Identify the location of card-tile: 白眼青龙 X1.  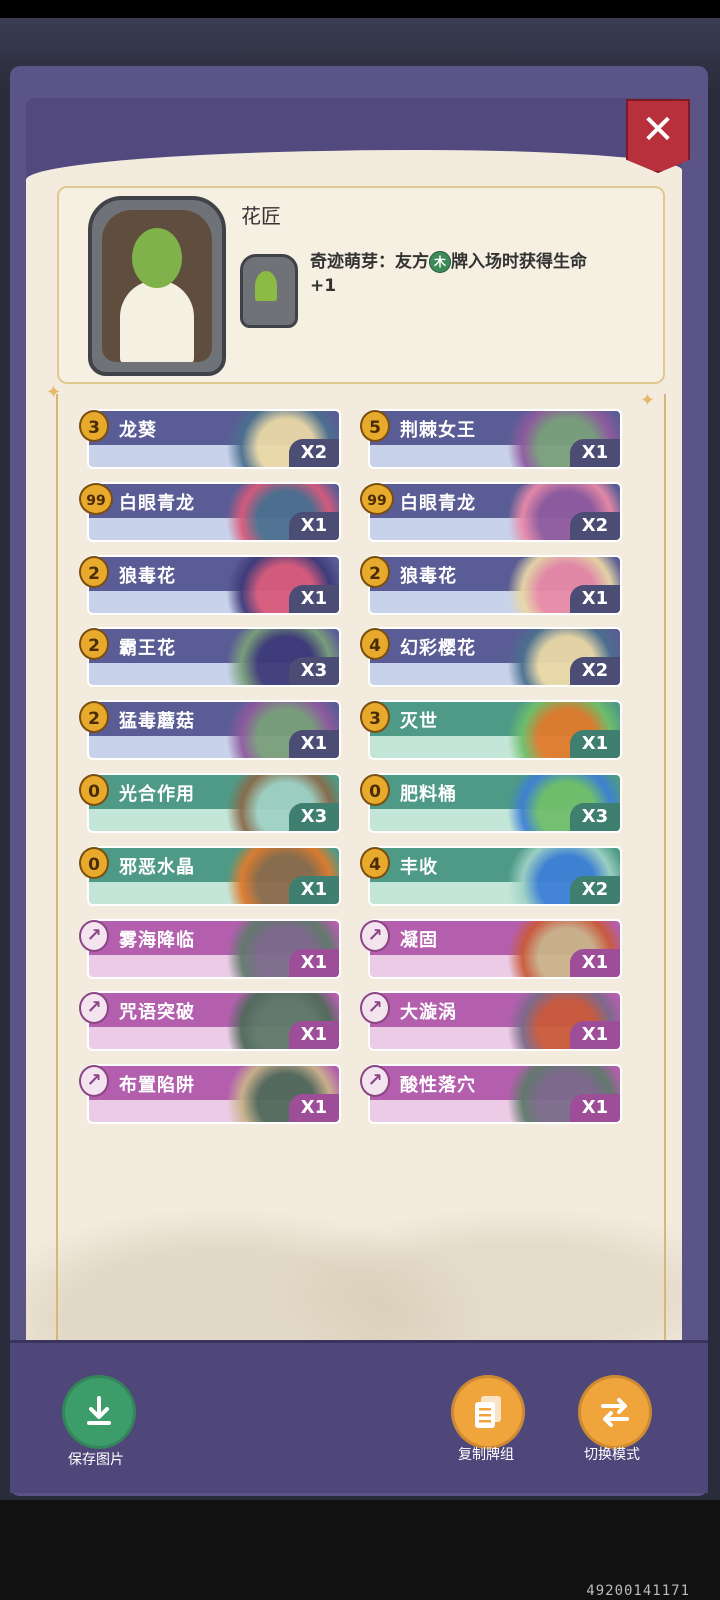
(214, 511).